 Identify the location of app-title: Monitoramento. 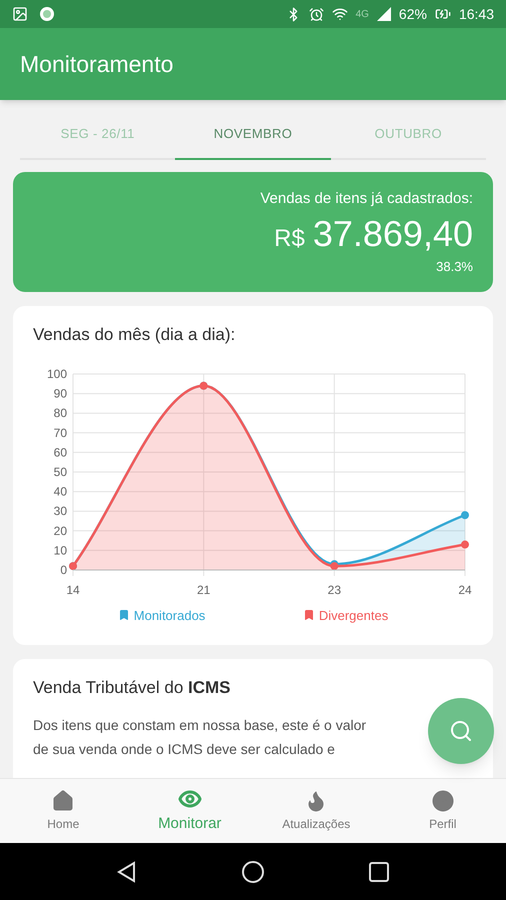
(97, 64).